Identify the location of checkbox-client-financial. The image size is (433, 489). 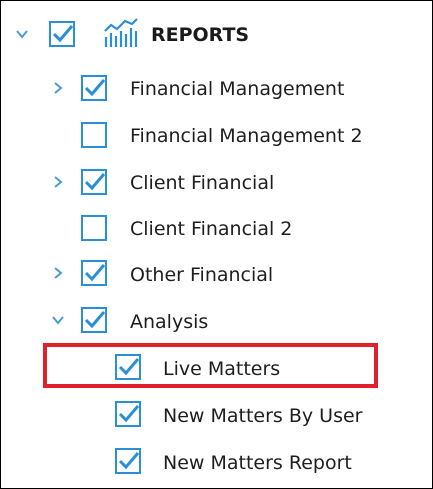
(94, 182).